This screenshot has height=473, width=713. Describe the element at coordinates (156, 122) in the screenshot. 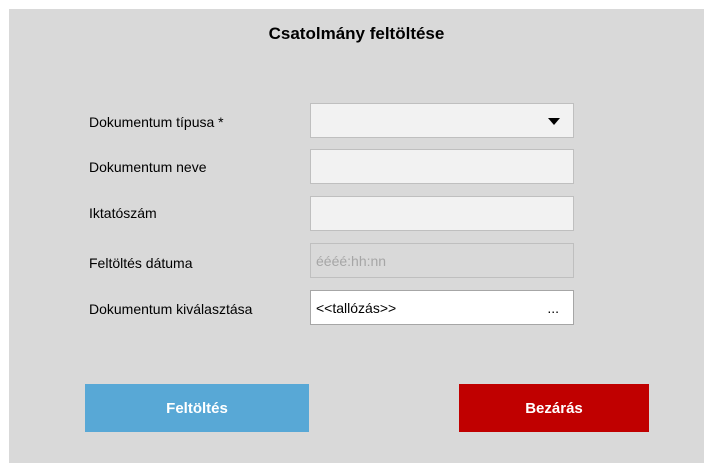

I see `document-type-label: Dokumentum típusa *` at that location.